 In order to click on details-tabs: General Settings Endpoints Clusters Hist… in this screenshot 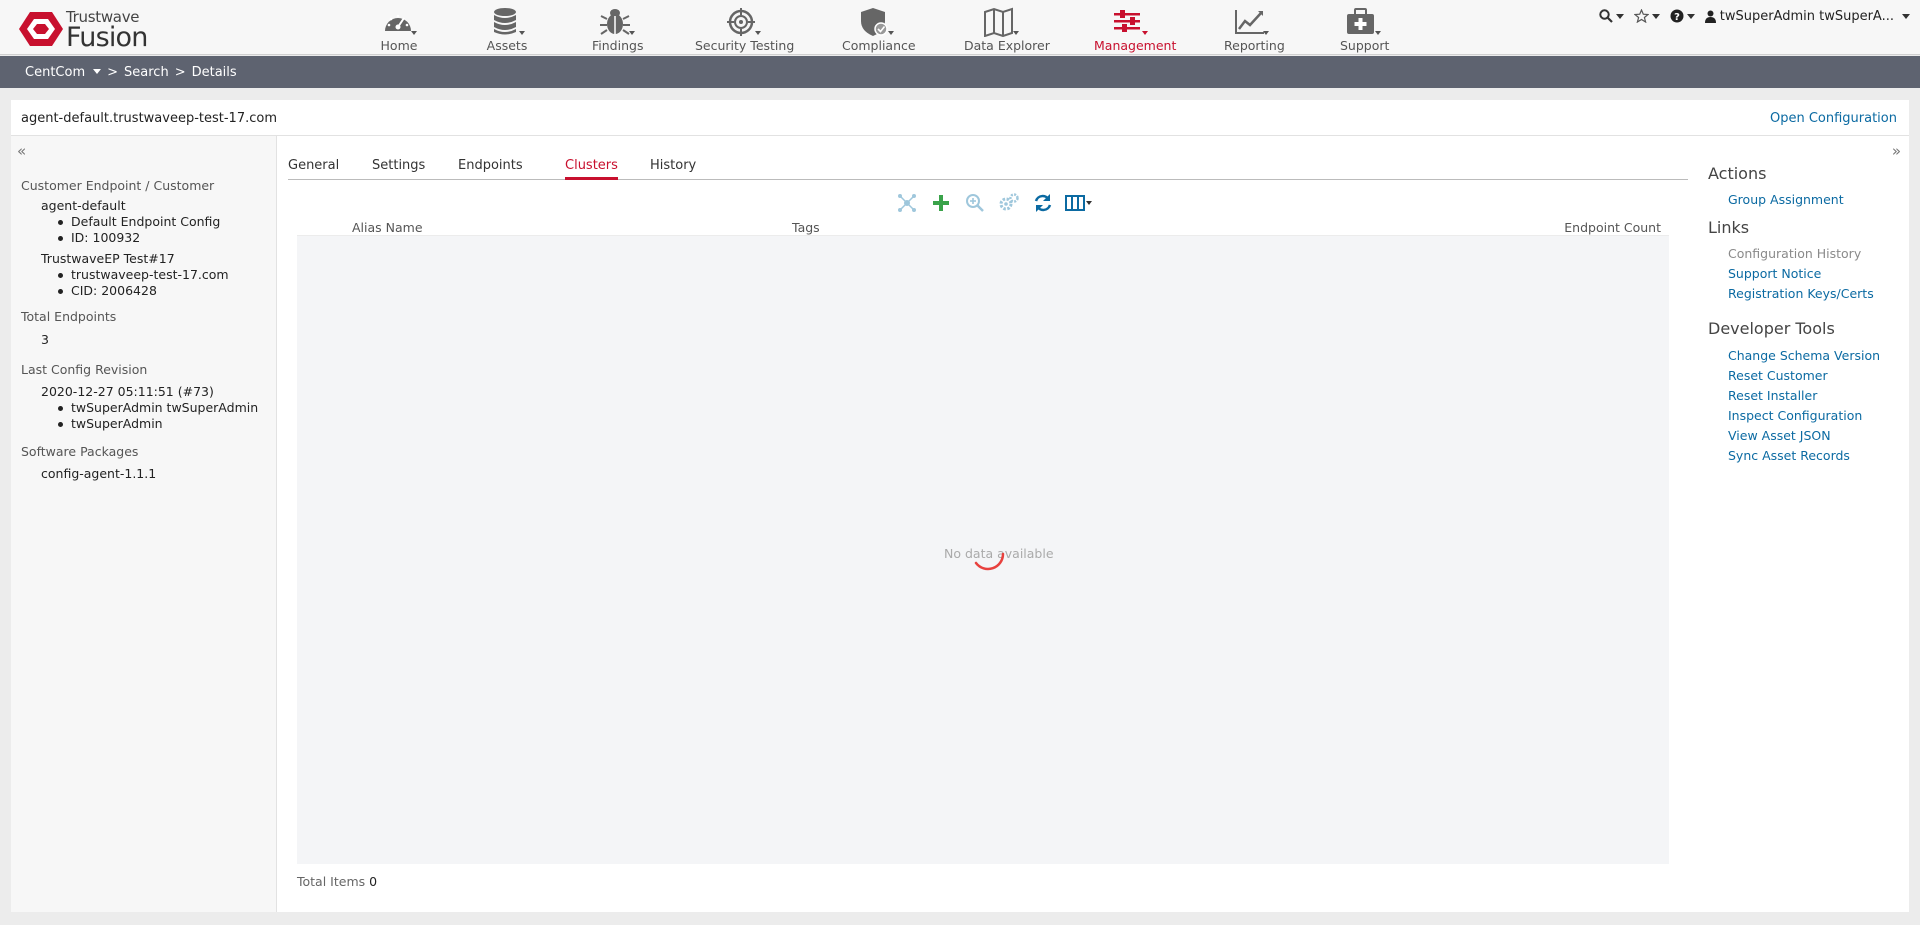, I will do `click(988, 169)`.